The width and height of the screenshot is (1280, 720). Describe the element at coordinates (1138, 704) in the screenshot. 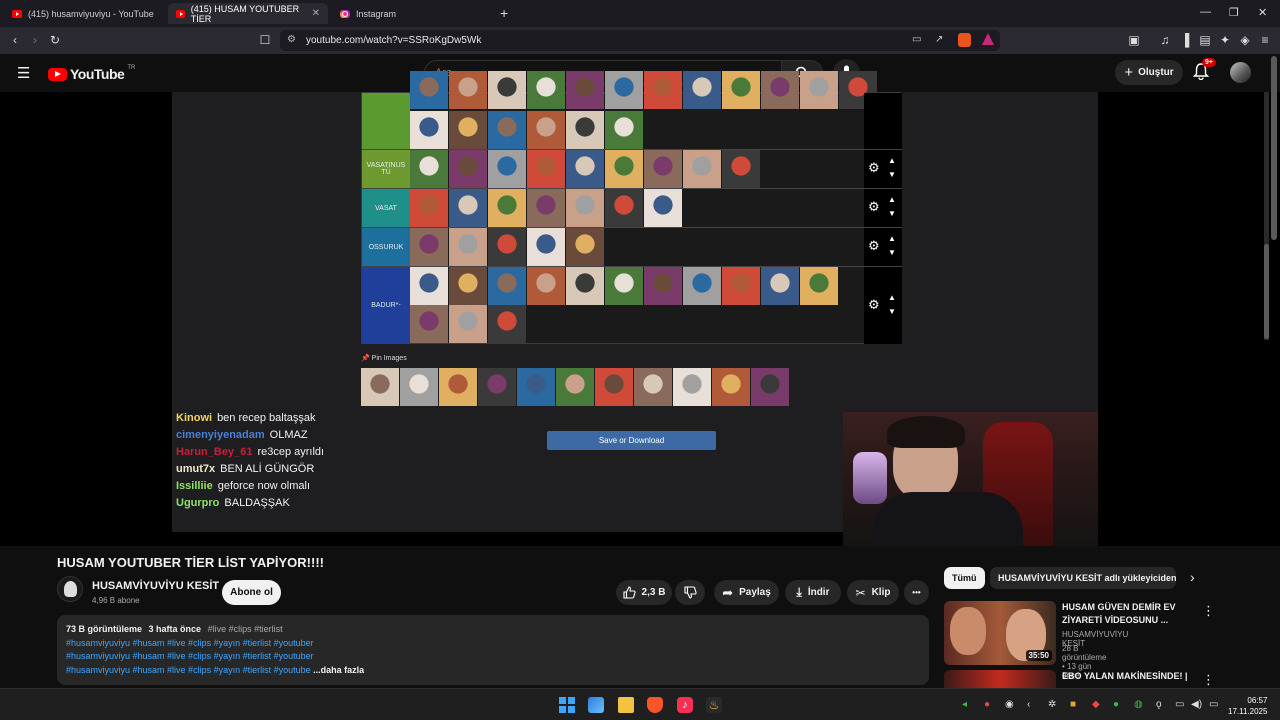

I see `tray-app-icon: ◍` at that location.